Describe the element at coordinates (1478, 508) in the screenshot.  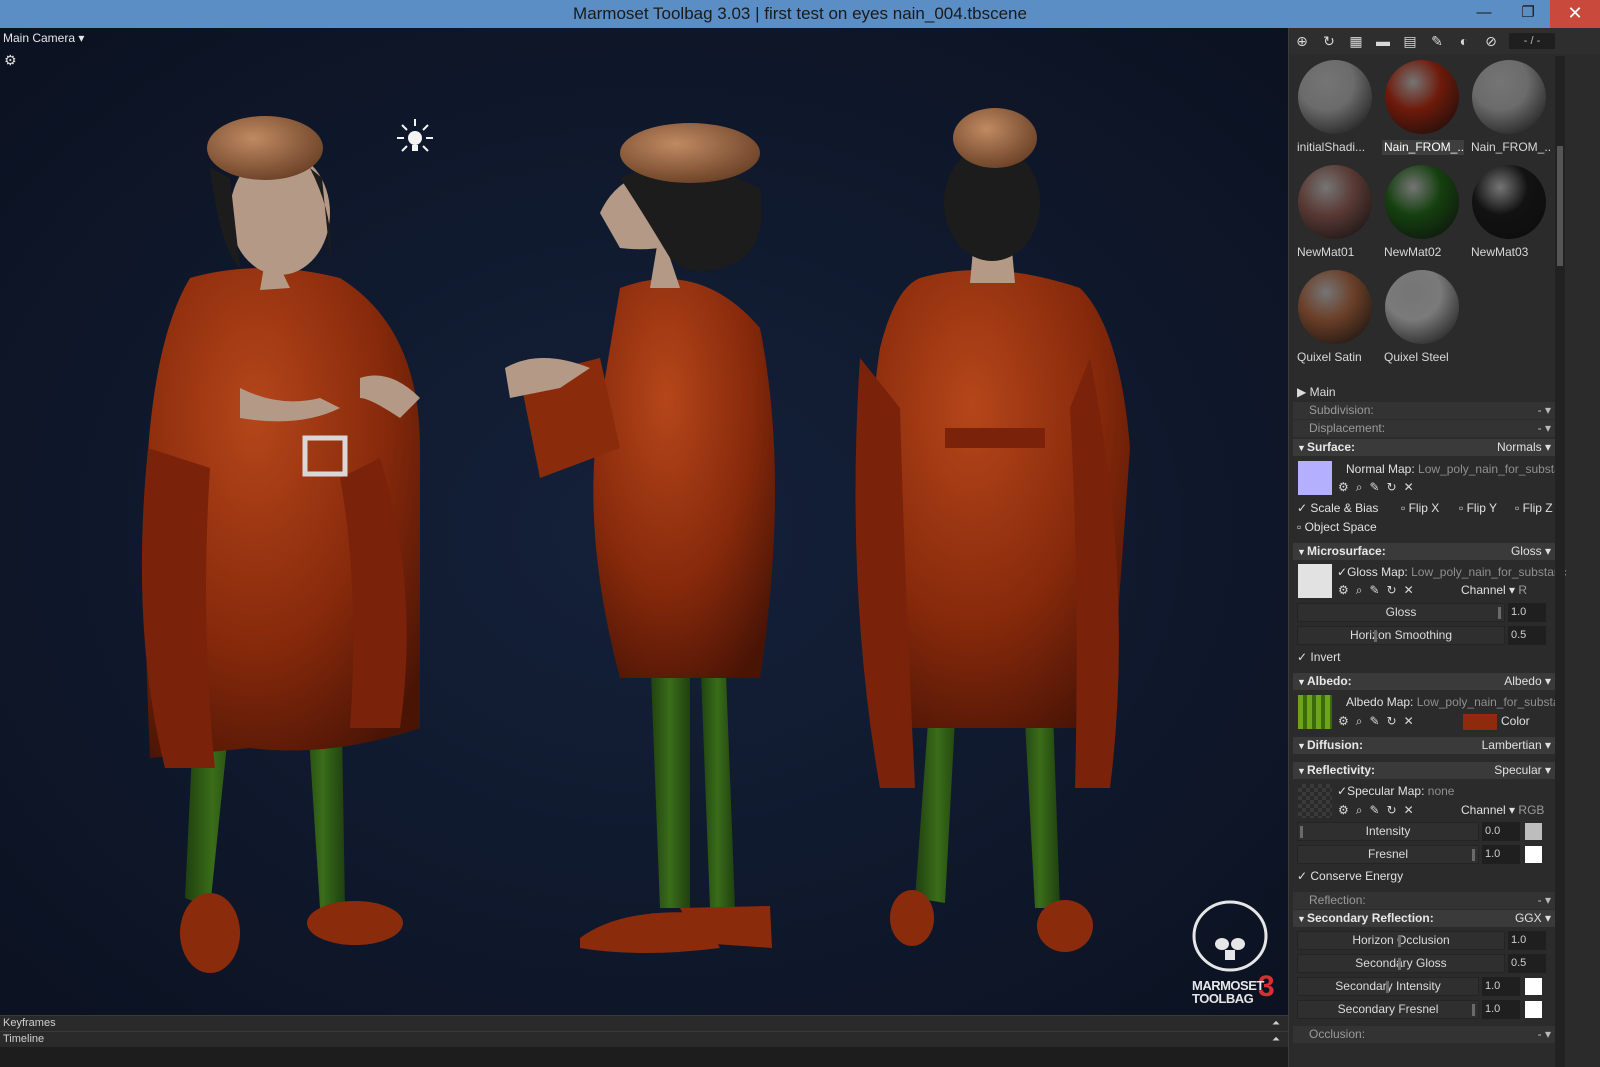
I see `flip-y-checkbox: ▫ Flip Y` at that location.